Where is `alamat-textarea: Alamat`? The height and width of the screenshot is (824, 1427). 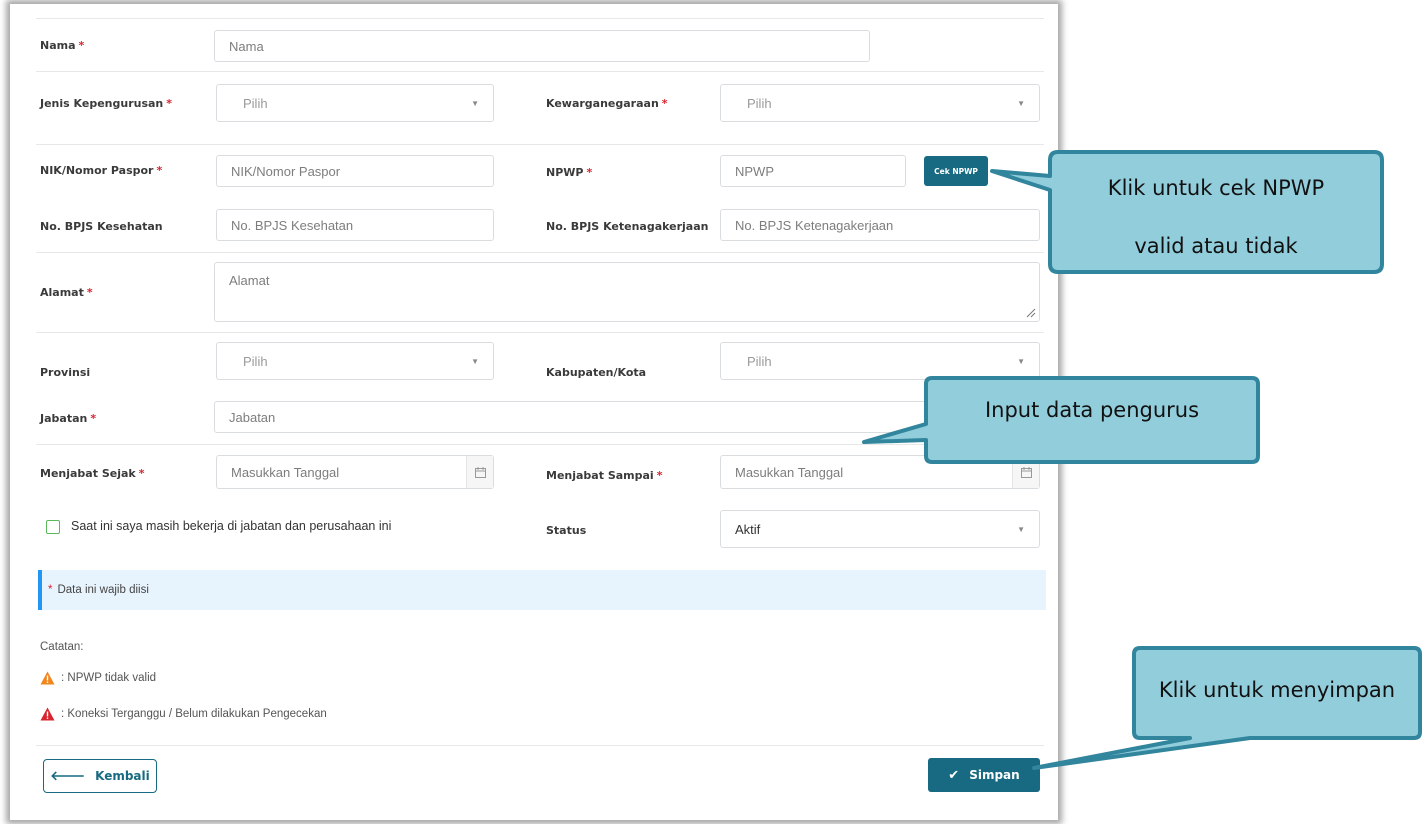 alamat-textarea: Alamat is located at coordinates (627, 292).